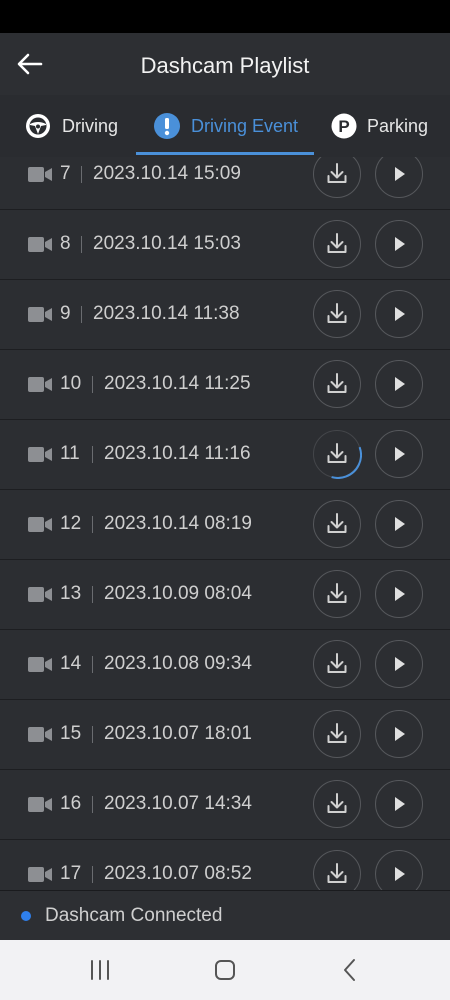 Image resolution: width=450 pixels, height=1000 pixels. I want to click on list-item: 13 2023.10.09 08:04, so click(225, 595).